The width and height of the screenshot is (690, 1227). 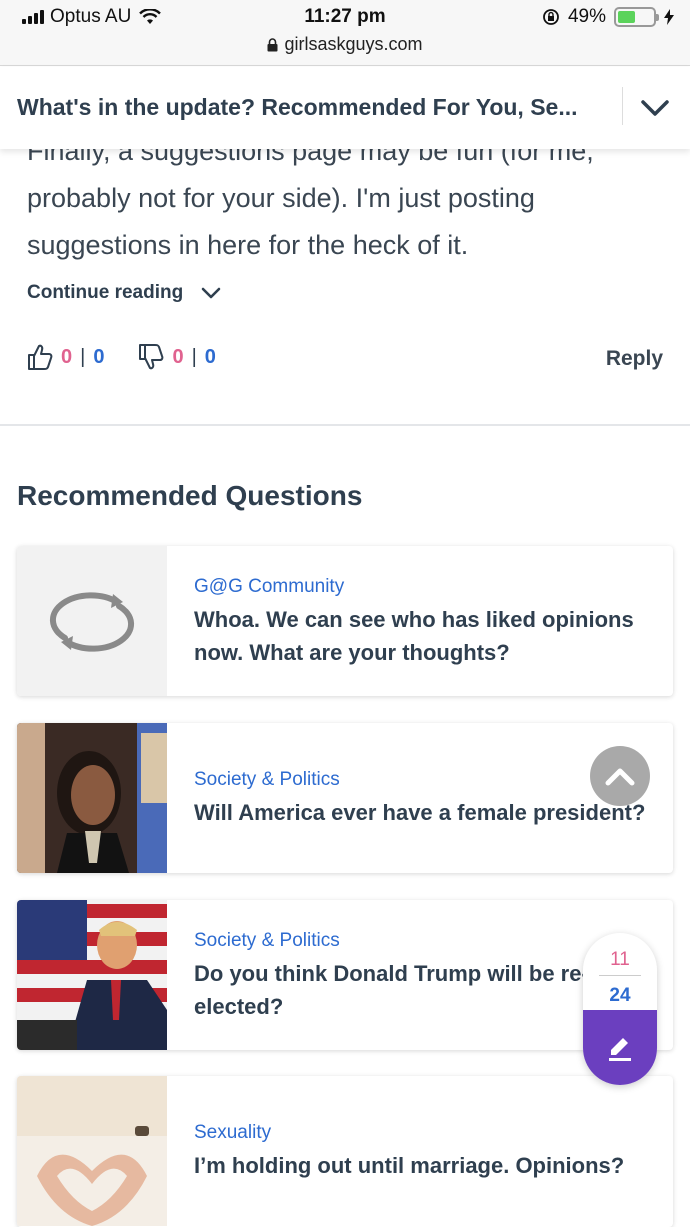 I want to click on battery-percent: 49%, so click(x=586, y=16).